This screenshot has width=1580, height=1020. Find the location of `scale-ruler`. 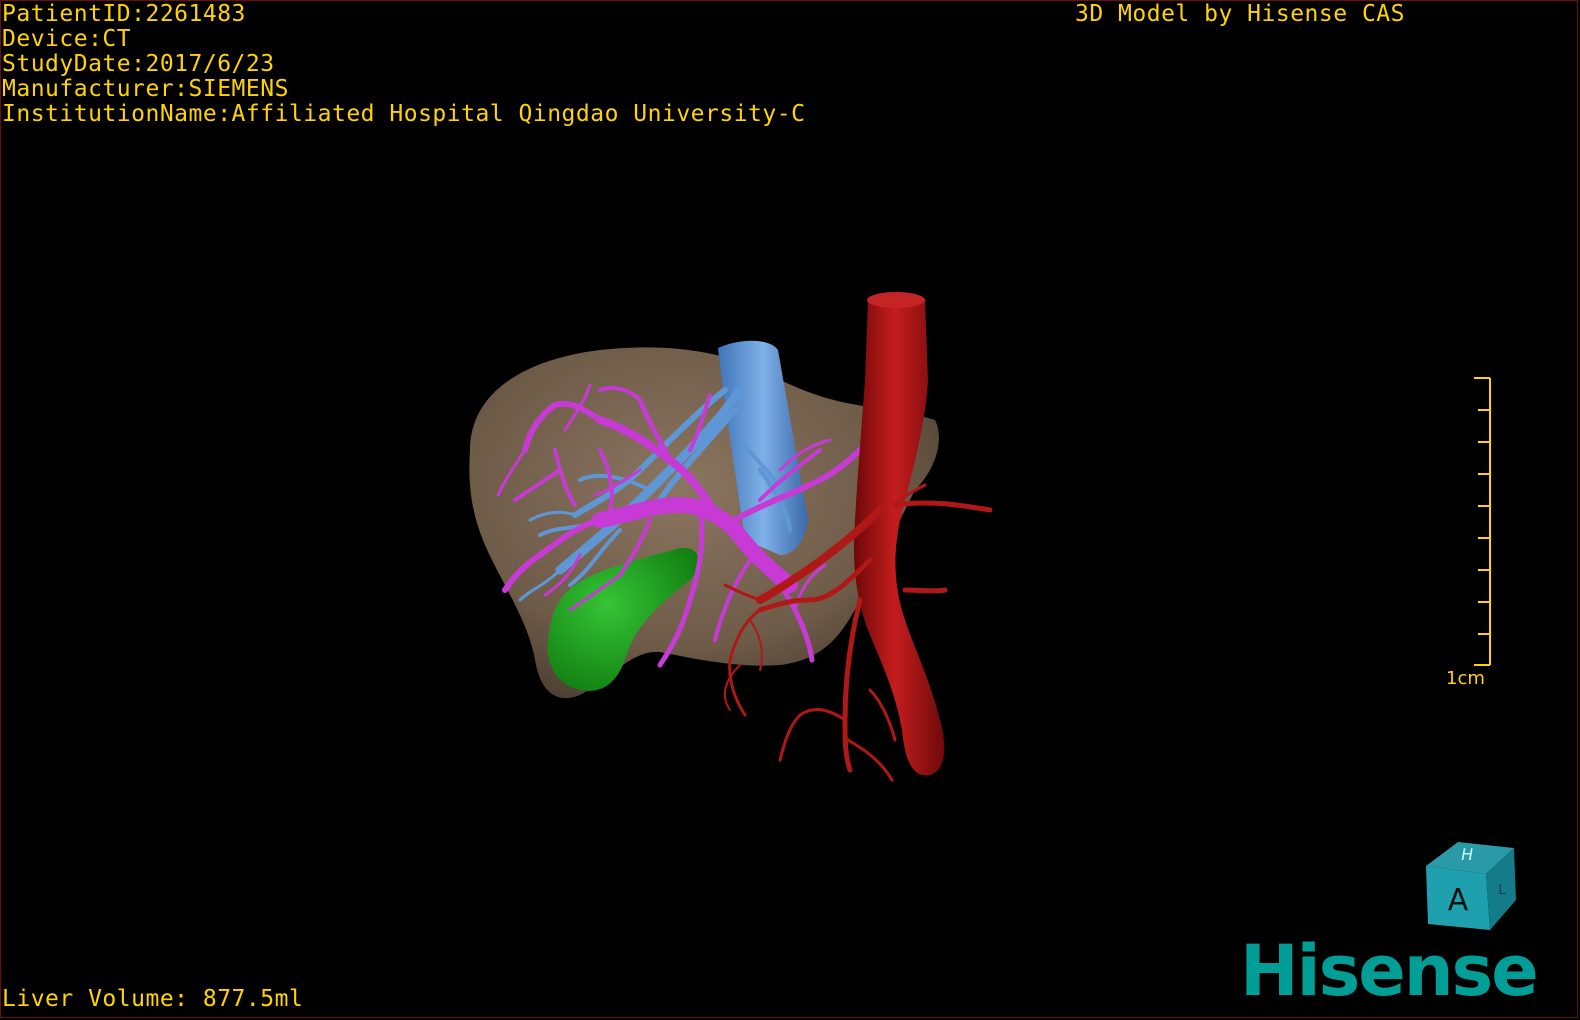

scale-ruler is located at coordinates (1482, 521).